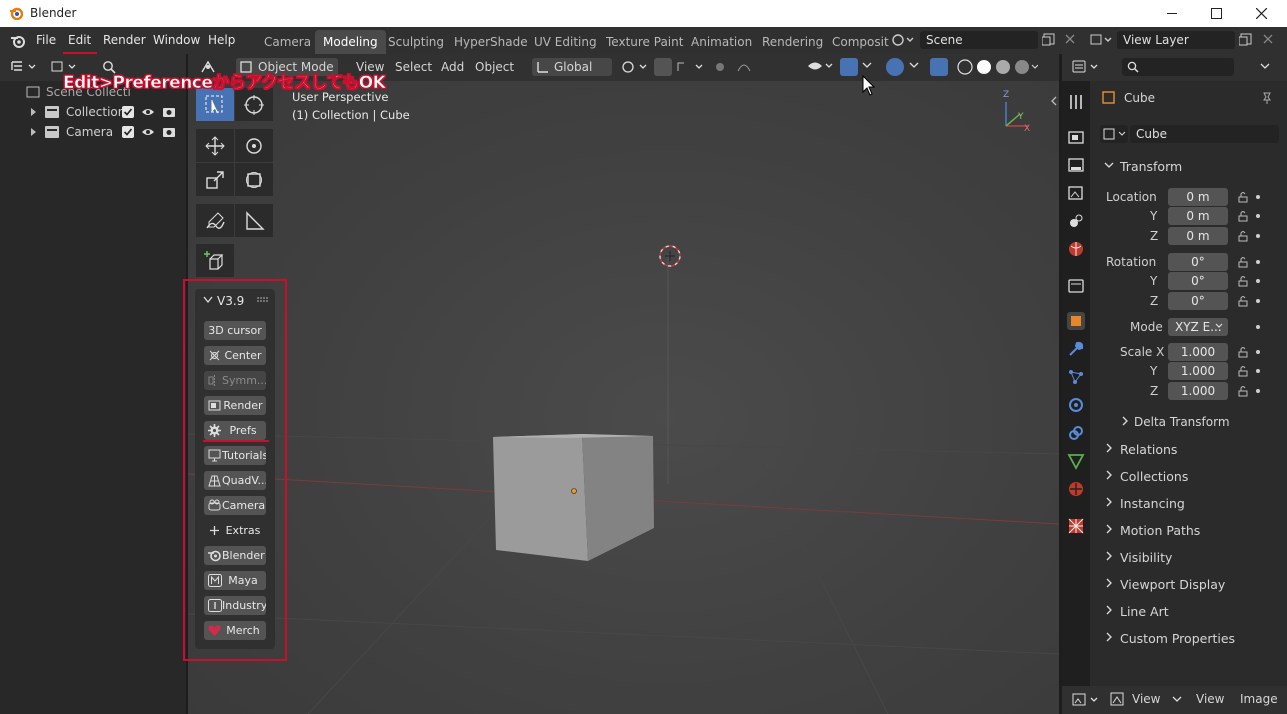 Image resolution: width=1287 pixels, height=714 pixels. Describe the element at coordinates (25, 67) in the screenshot. I see `editor-type-icon` at that location.